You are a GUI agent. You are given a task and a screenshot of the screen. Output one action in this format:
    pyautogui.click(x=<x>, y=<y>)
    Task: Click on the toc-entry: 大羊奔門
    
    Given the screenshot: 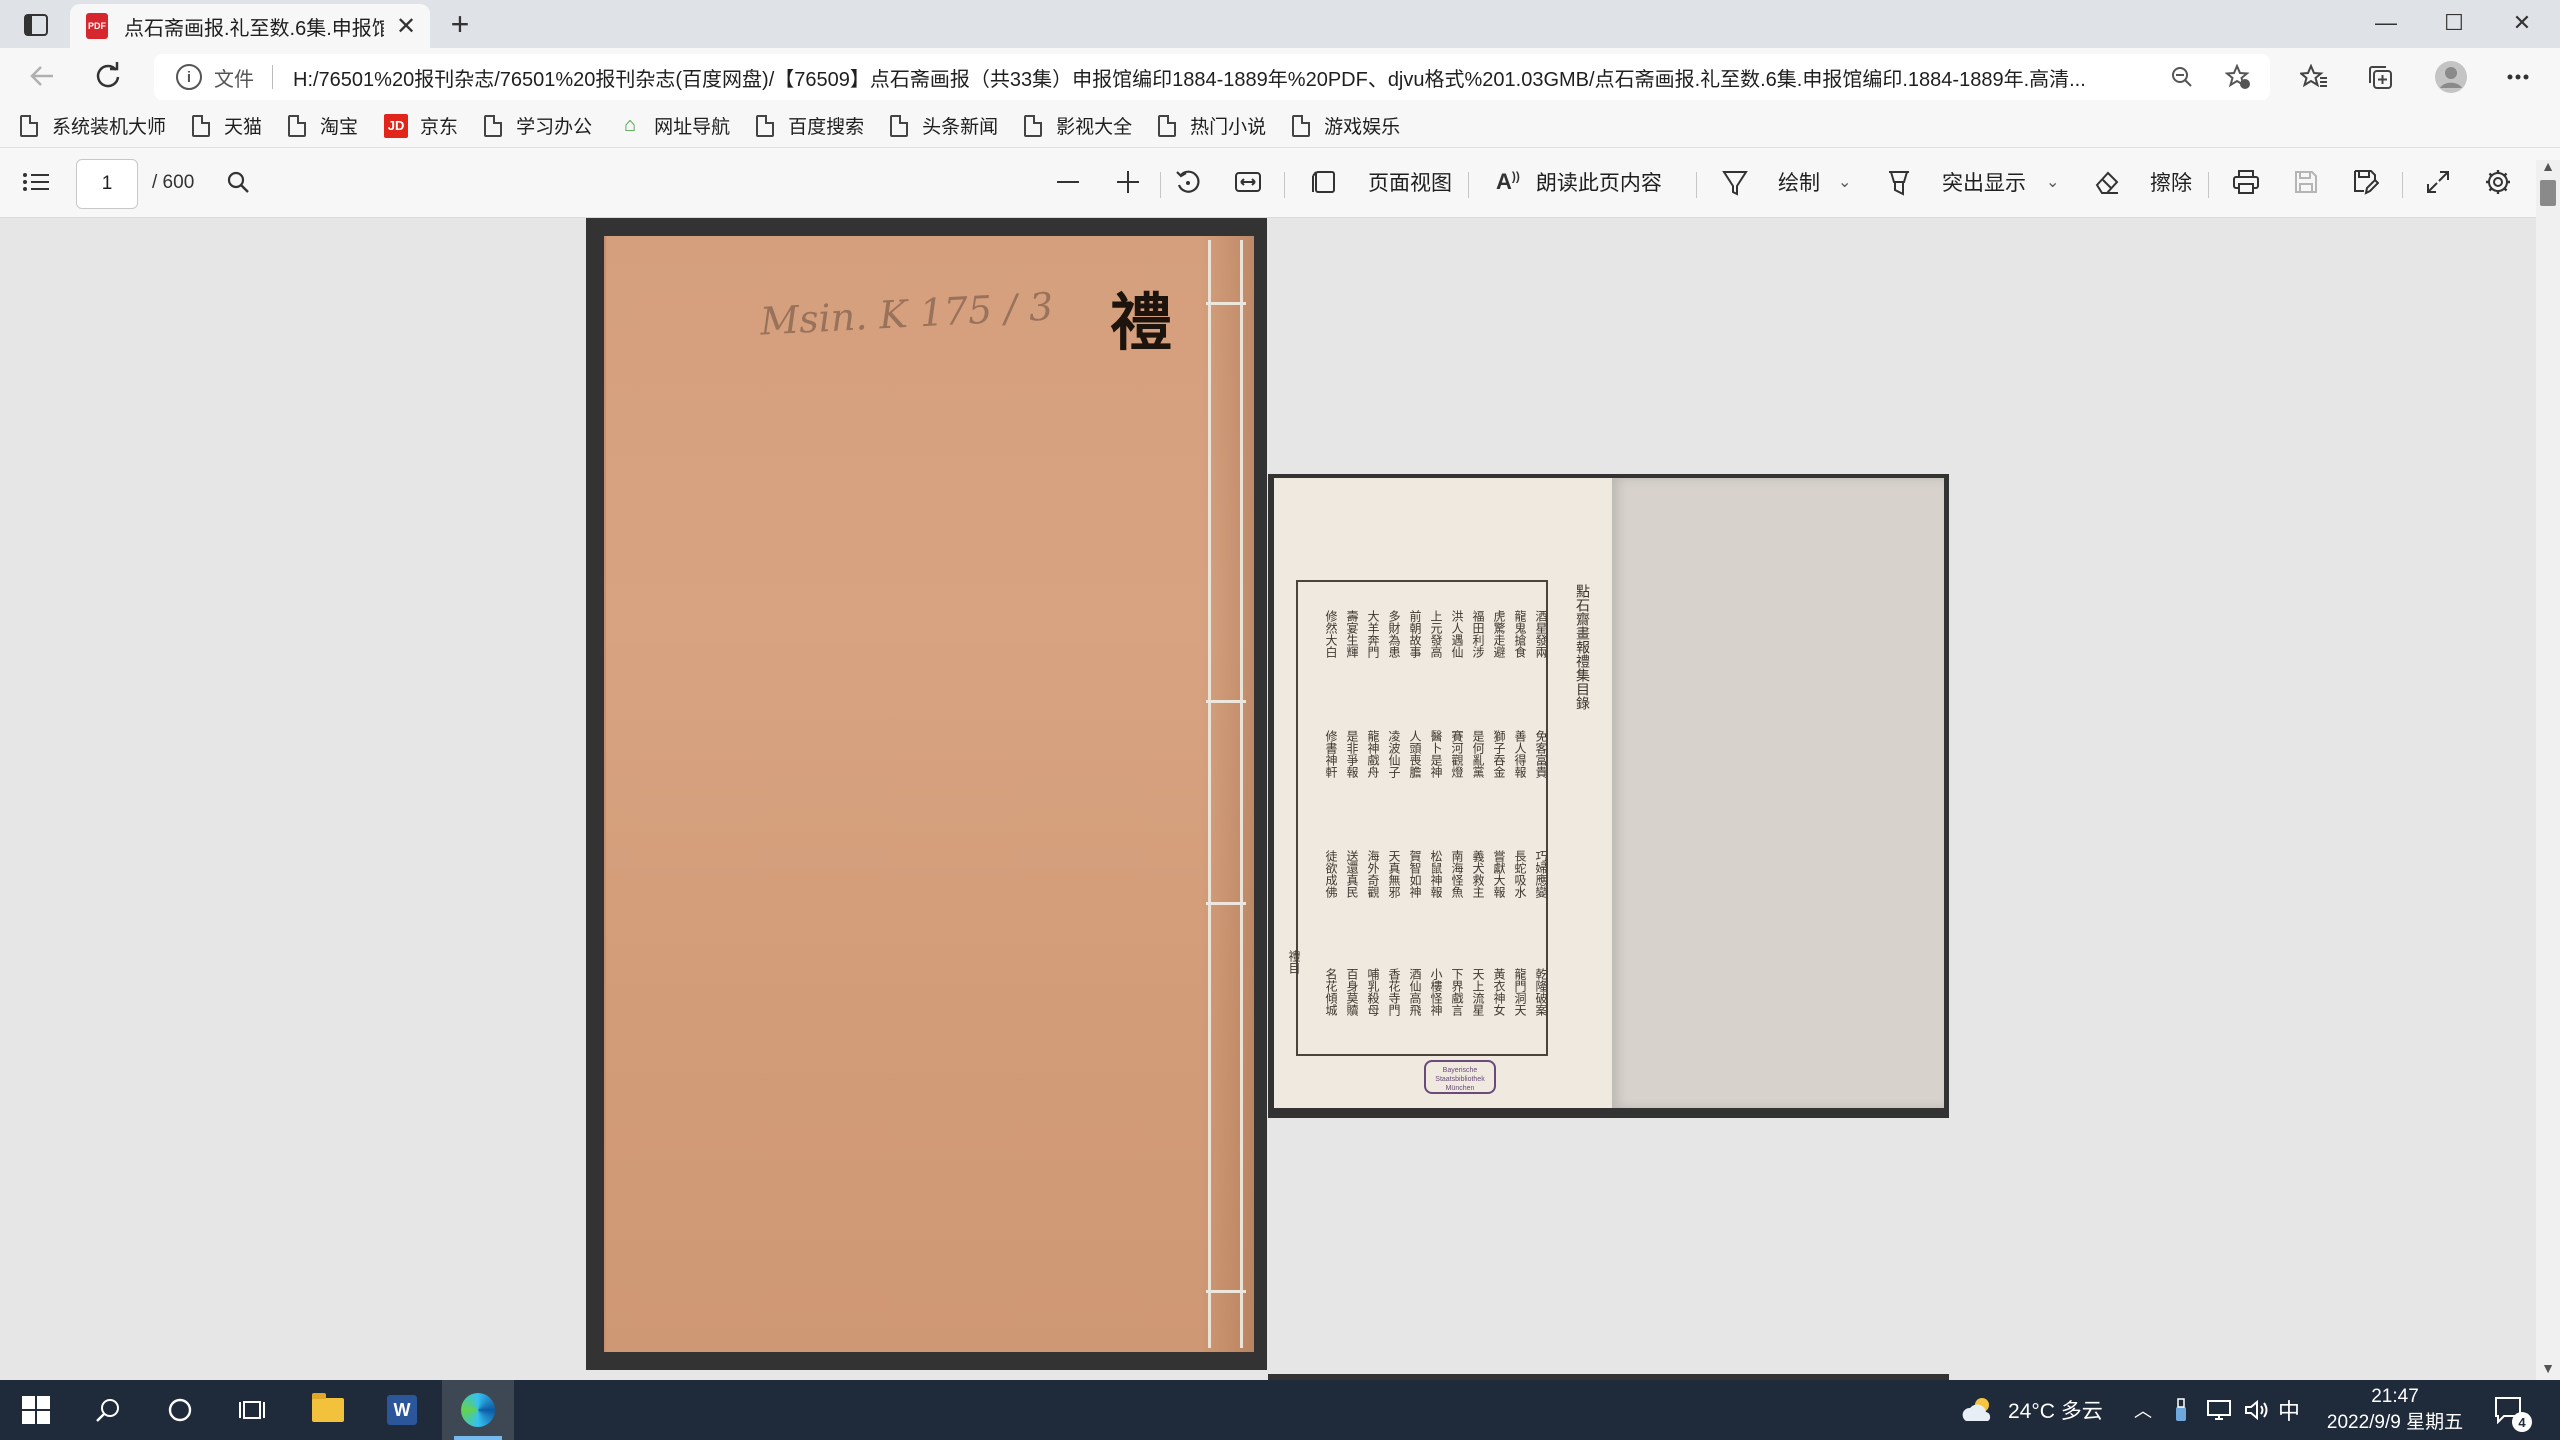 What is the action you would take?
    pyautogui.click(x=1373, y=634)
    